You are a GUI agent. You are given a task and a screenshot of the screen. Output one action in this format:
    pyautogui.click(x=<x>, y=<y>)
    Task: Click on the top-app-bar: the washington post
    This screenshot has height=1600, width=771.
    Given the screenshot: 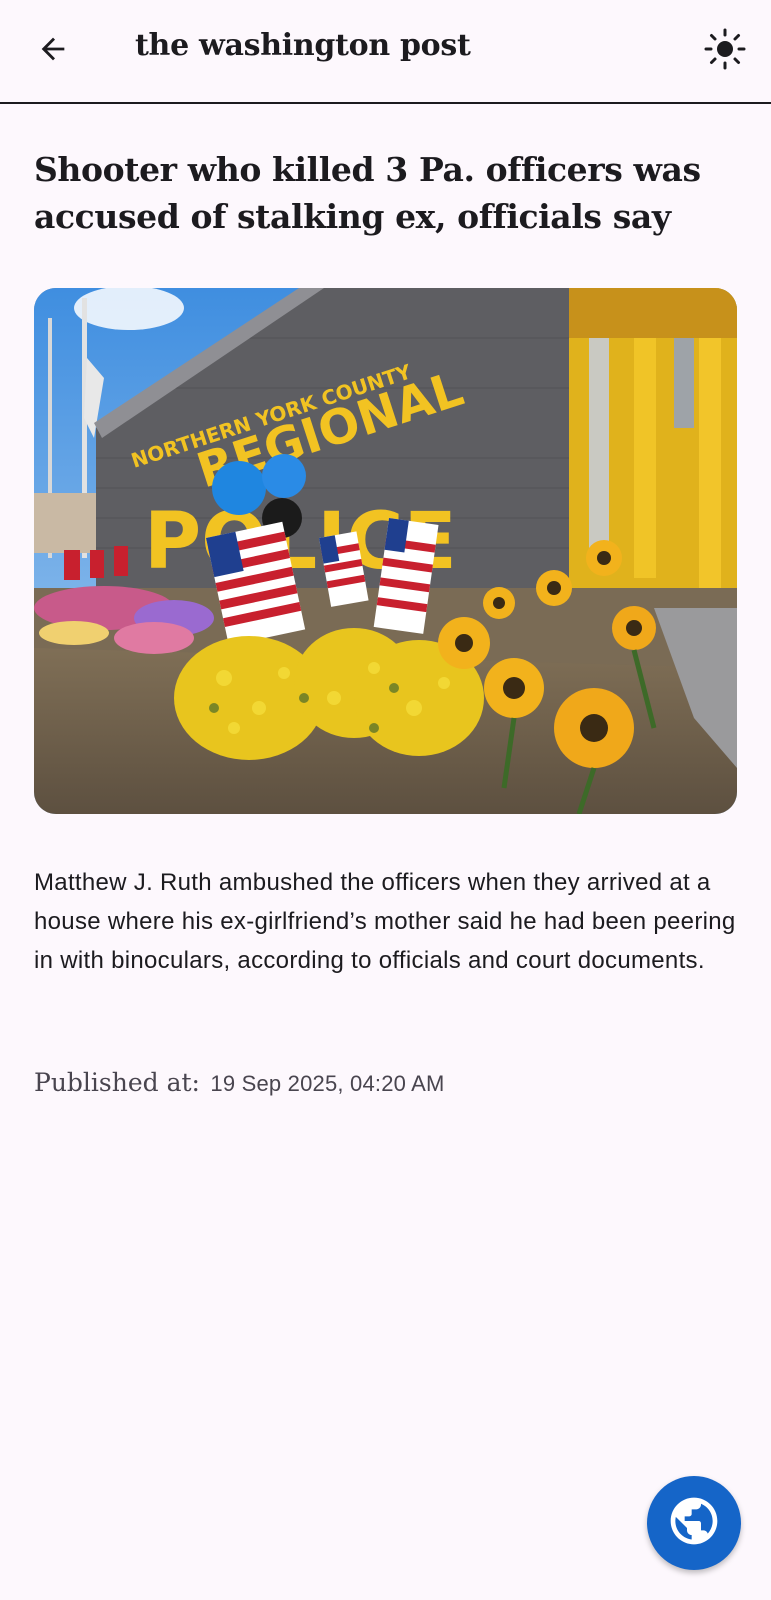 What is the action you would take?
    pyautogui.click(x=385, y=52)
    